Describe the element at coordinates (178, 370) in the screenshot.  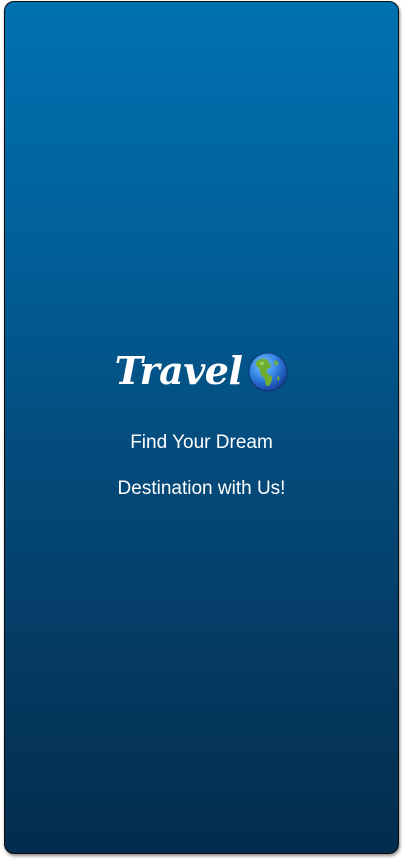
I see `brand-title: Travel` at that location.